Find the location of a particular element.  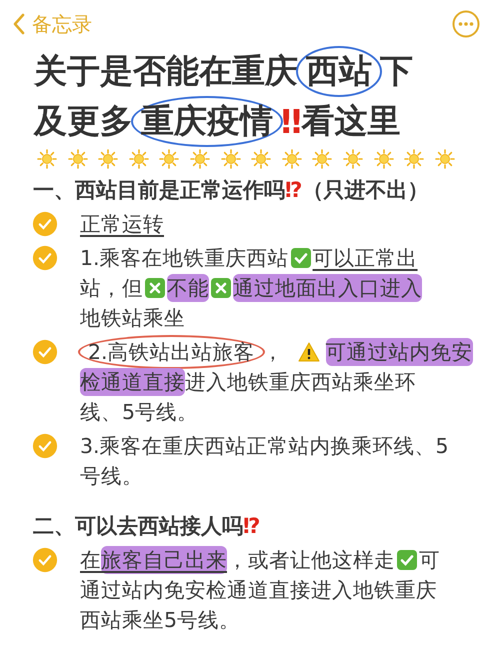

back-chevron-icon is located at coordinates (19, 24).